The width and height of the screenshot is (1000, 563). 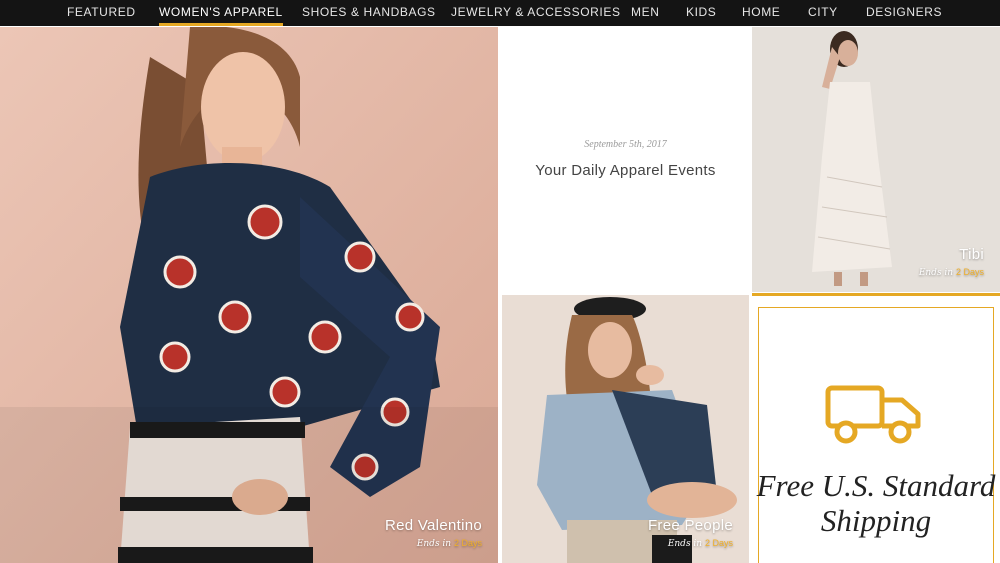 I want to click on nav-item-jewelry-accessories: JEWELRY & ACCESSORIES, so click(x=536, y=13).